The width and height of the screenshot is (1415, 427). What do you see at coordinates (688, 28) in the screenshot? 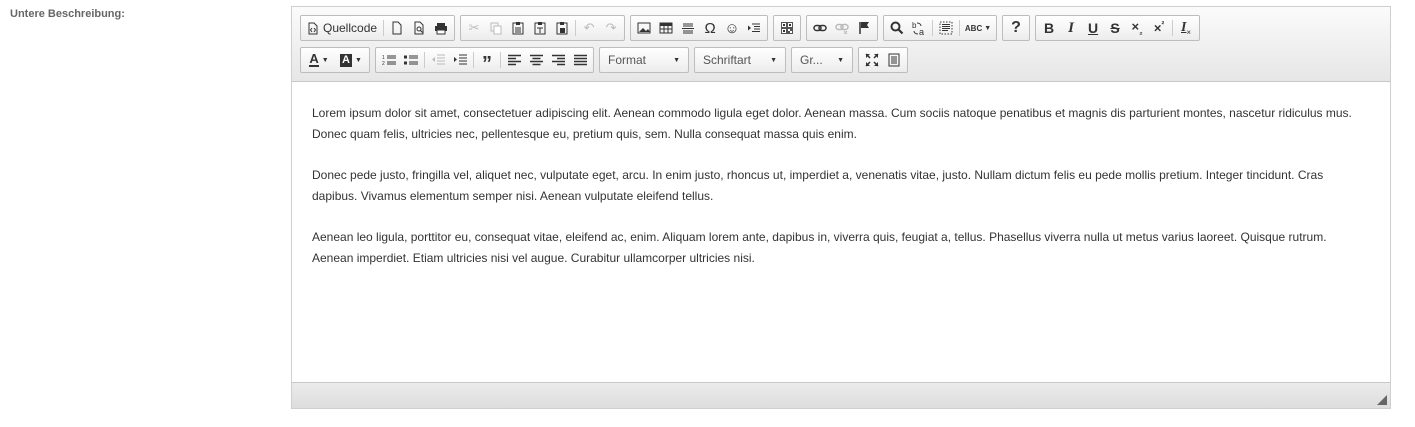
I see `horizontal-line-button` at bounding box center [688, 28].